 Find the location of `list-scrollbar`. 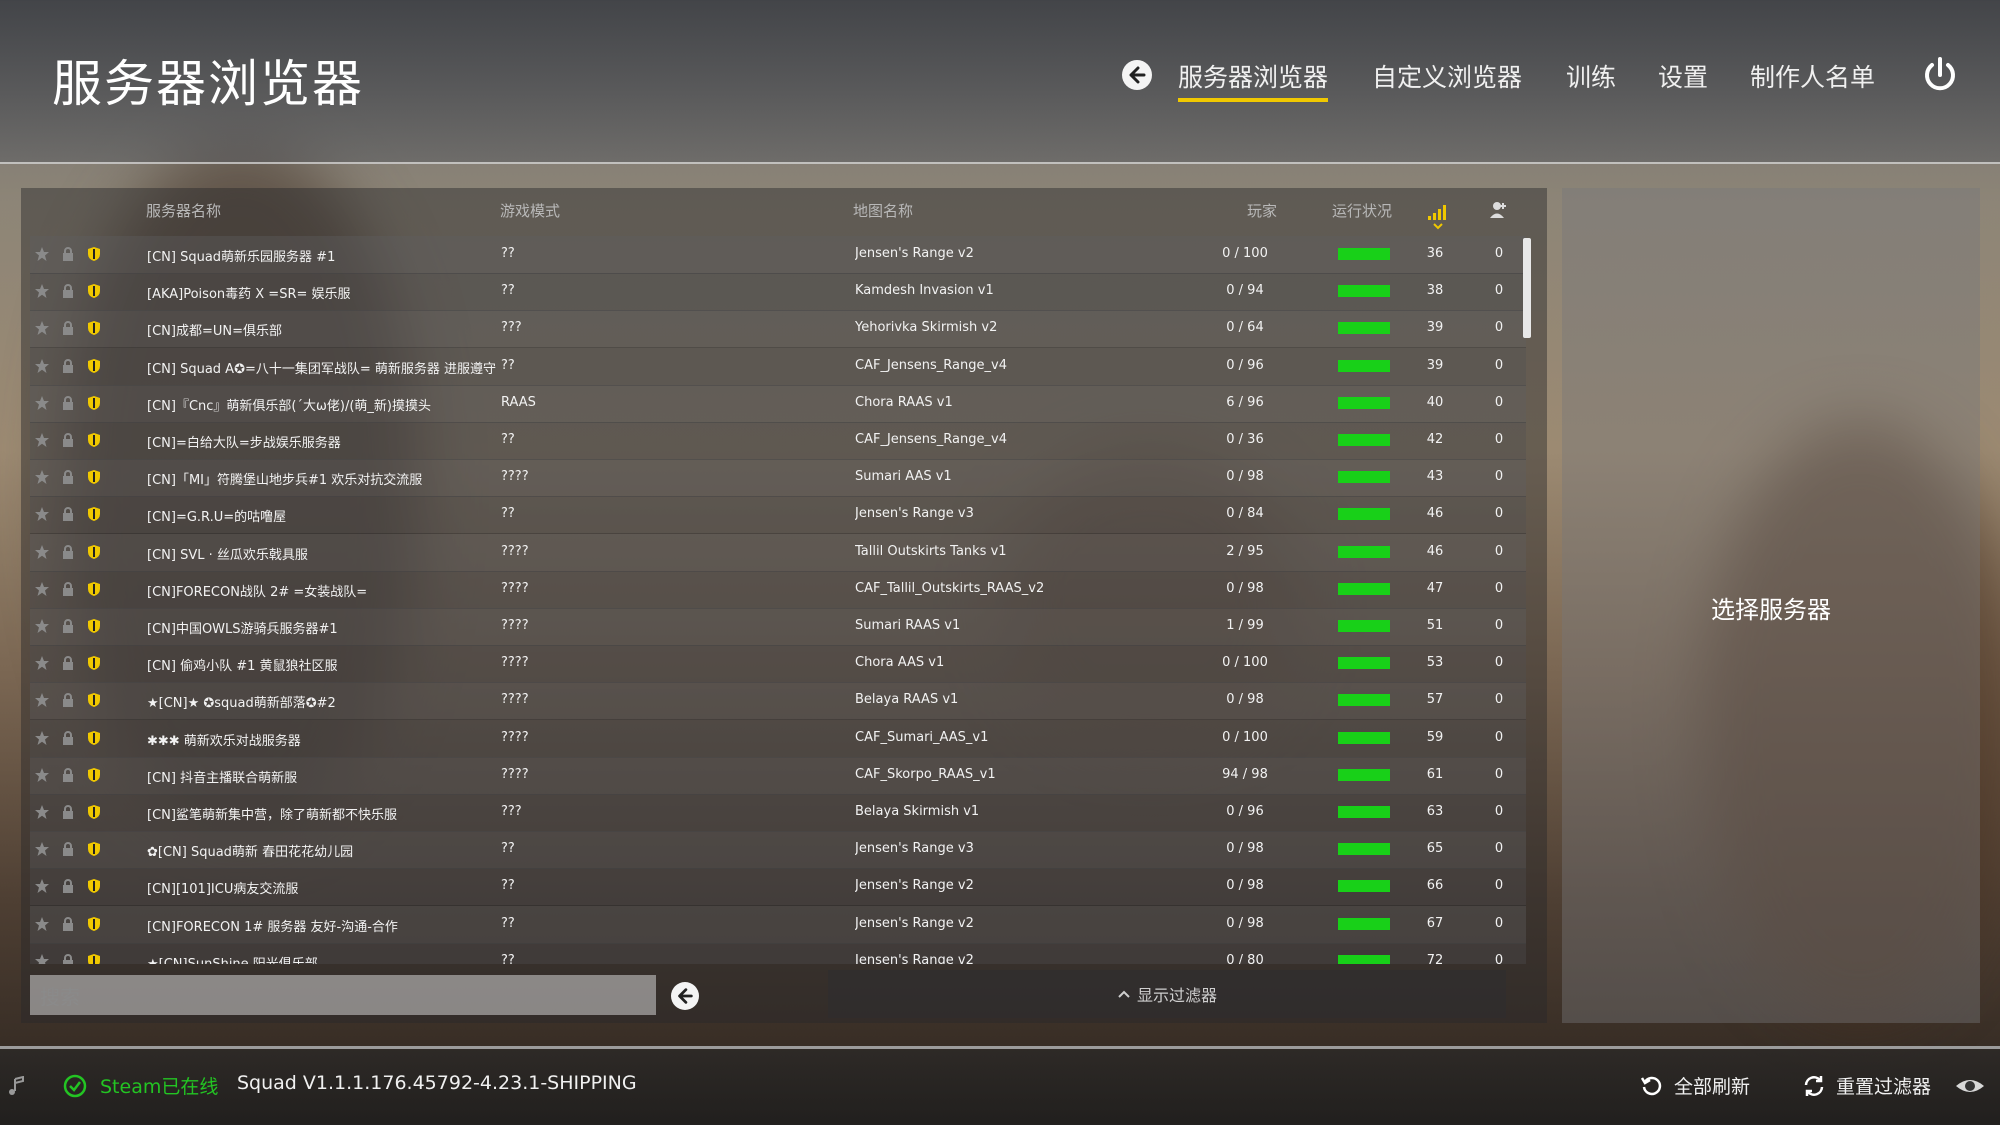

list-scrollbar is located at coordinates (1527, 288).